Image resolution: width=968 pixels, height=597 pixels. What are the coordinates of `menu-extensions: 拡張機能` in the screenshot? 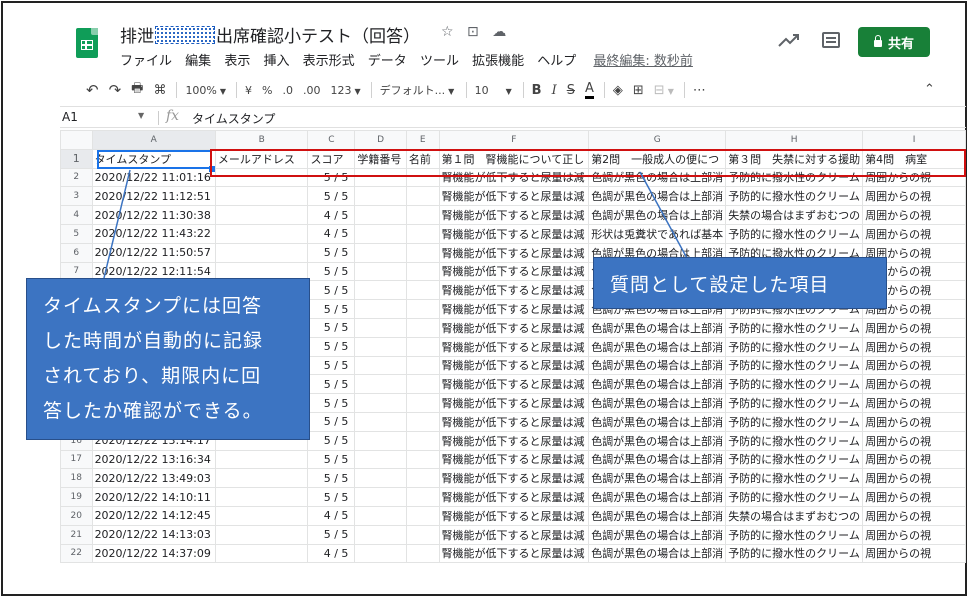 It's located at (498, 59).